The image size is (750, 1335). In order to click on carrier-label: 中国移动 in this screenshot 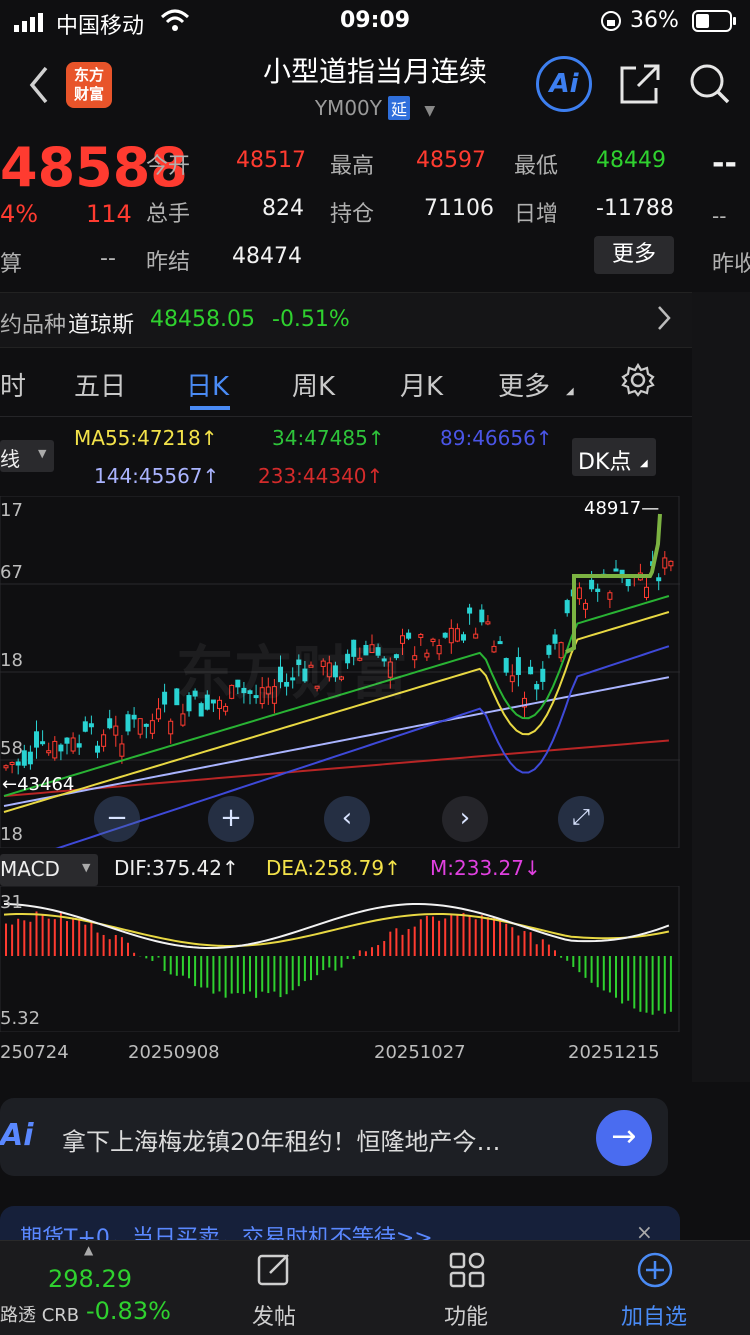, I will do `click(100, 24)`.